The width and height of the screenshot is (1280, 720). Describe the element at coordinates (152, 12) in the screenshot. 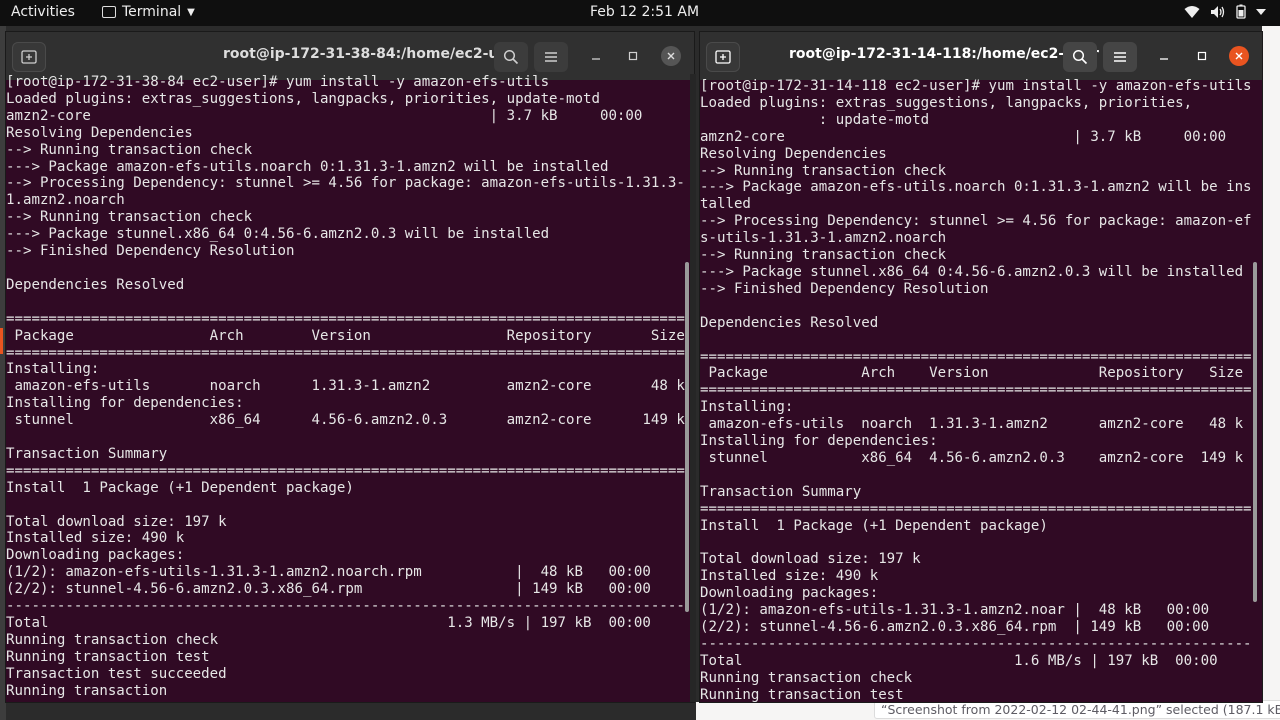

I see `app-name: Terminal` at that location.